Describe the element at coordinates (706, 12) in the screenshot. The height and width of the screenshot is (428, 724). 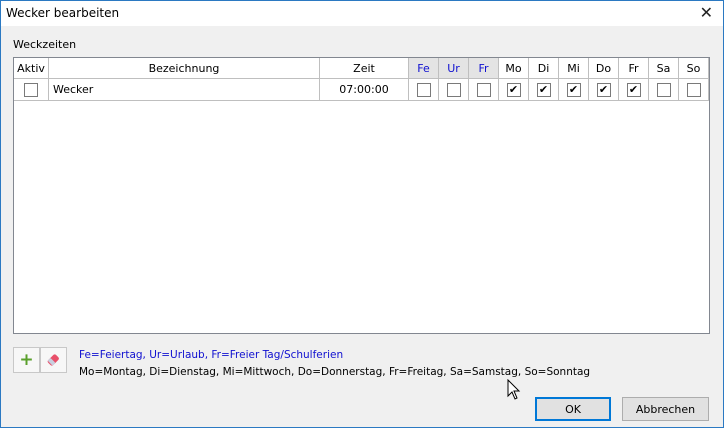
I see `close-icon: ✕` at that location.